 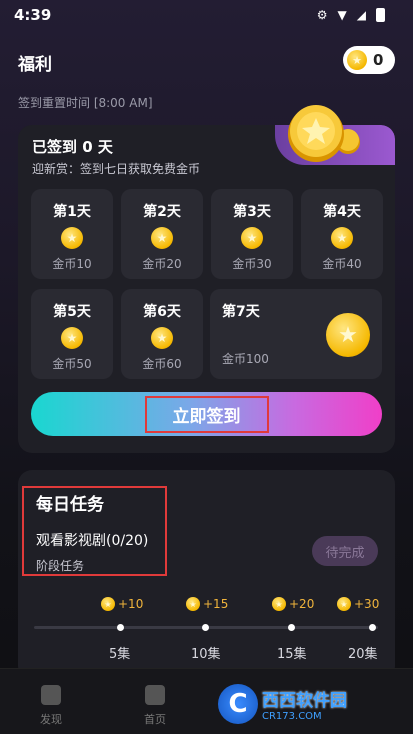 I want to click on signin-day-6: 第6天 ★ 金币60, so click(x=162, y=334).